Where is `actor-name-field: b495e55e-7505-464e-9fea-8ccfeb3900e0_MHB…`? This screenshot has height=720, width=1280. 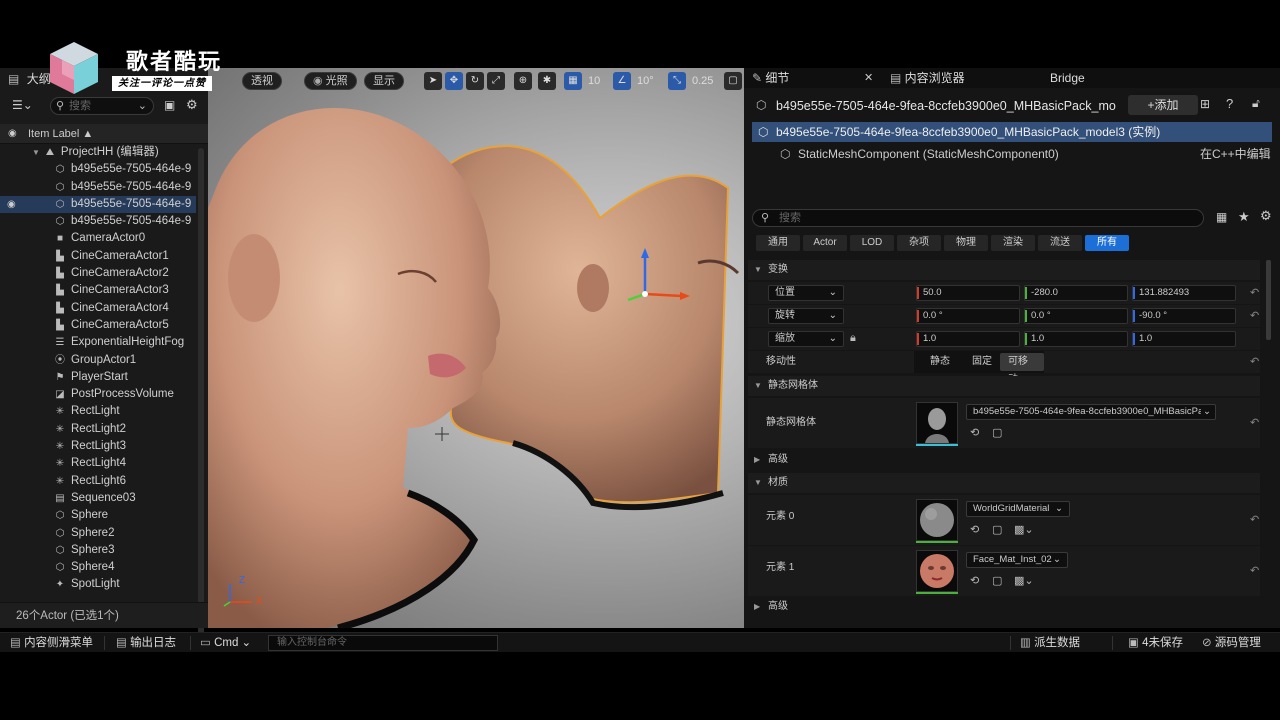
actor-name-field: b495e55e-7505-464e-9fea-8ccfeb3900e0_MHB… is located at coordinates (966, 106).